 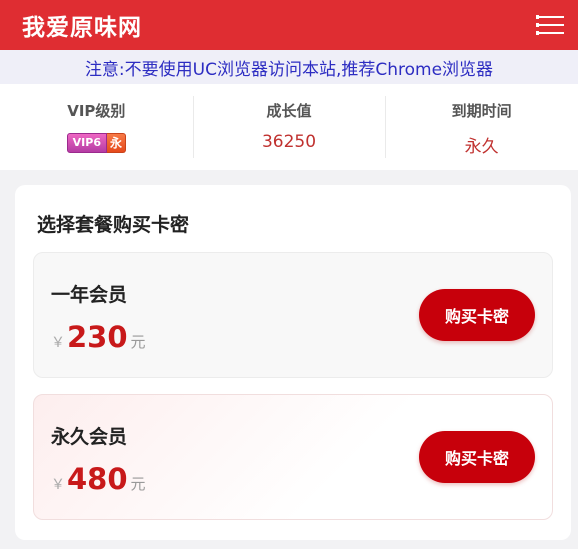 I want to click on browser-notice: 注意:不要使用UC浏览器访问本站,推荐Chrome浏览器, so click(x=289, y=67).